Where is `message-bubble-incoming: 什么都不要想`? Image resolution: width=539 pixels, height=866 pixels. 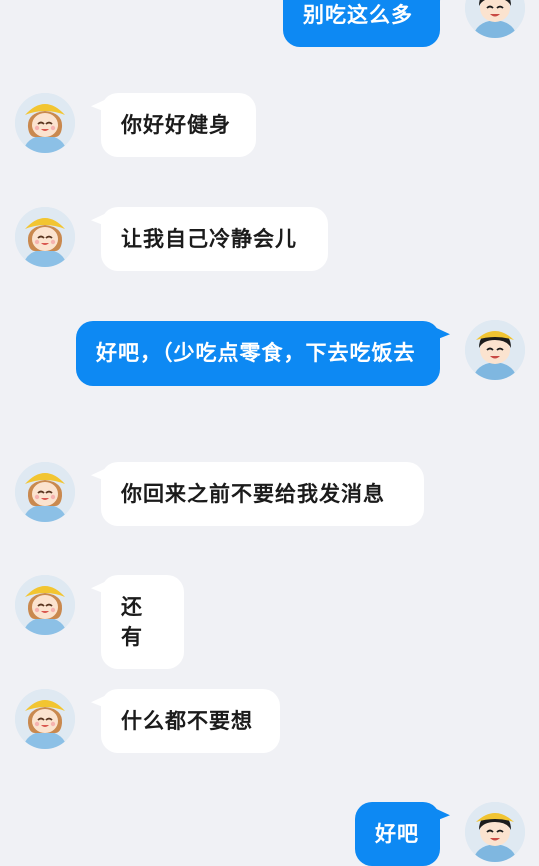
message-bubble-incoming: 什么都不要想 is located at coordinates (190, 721).